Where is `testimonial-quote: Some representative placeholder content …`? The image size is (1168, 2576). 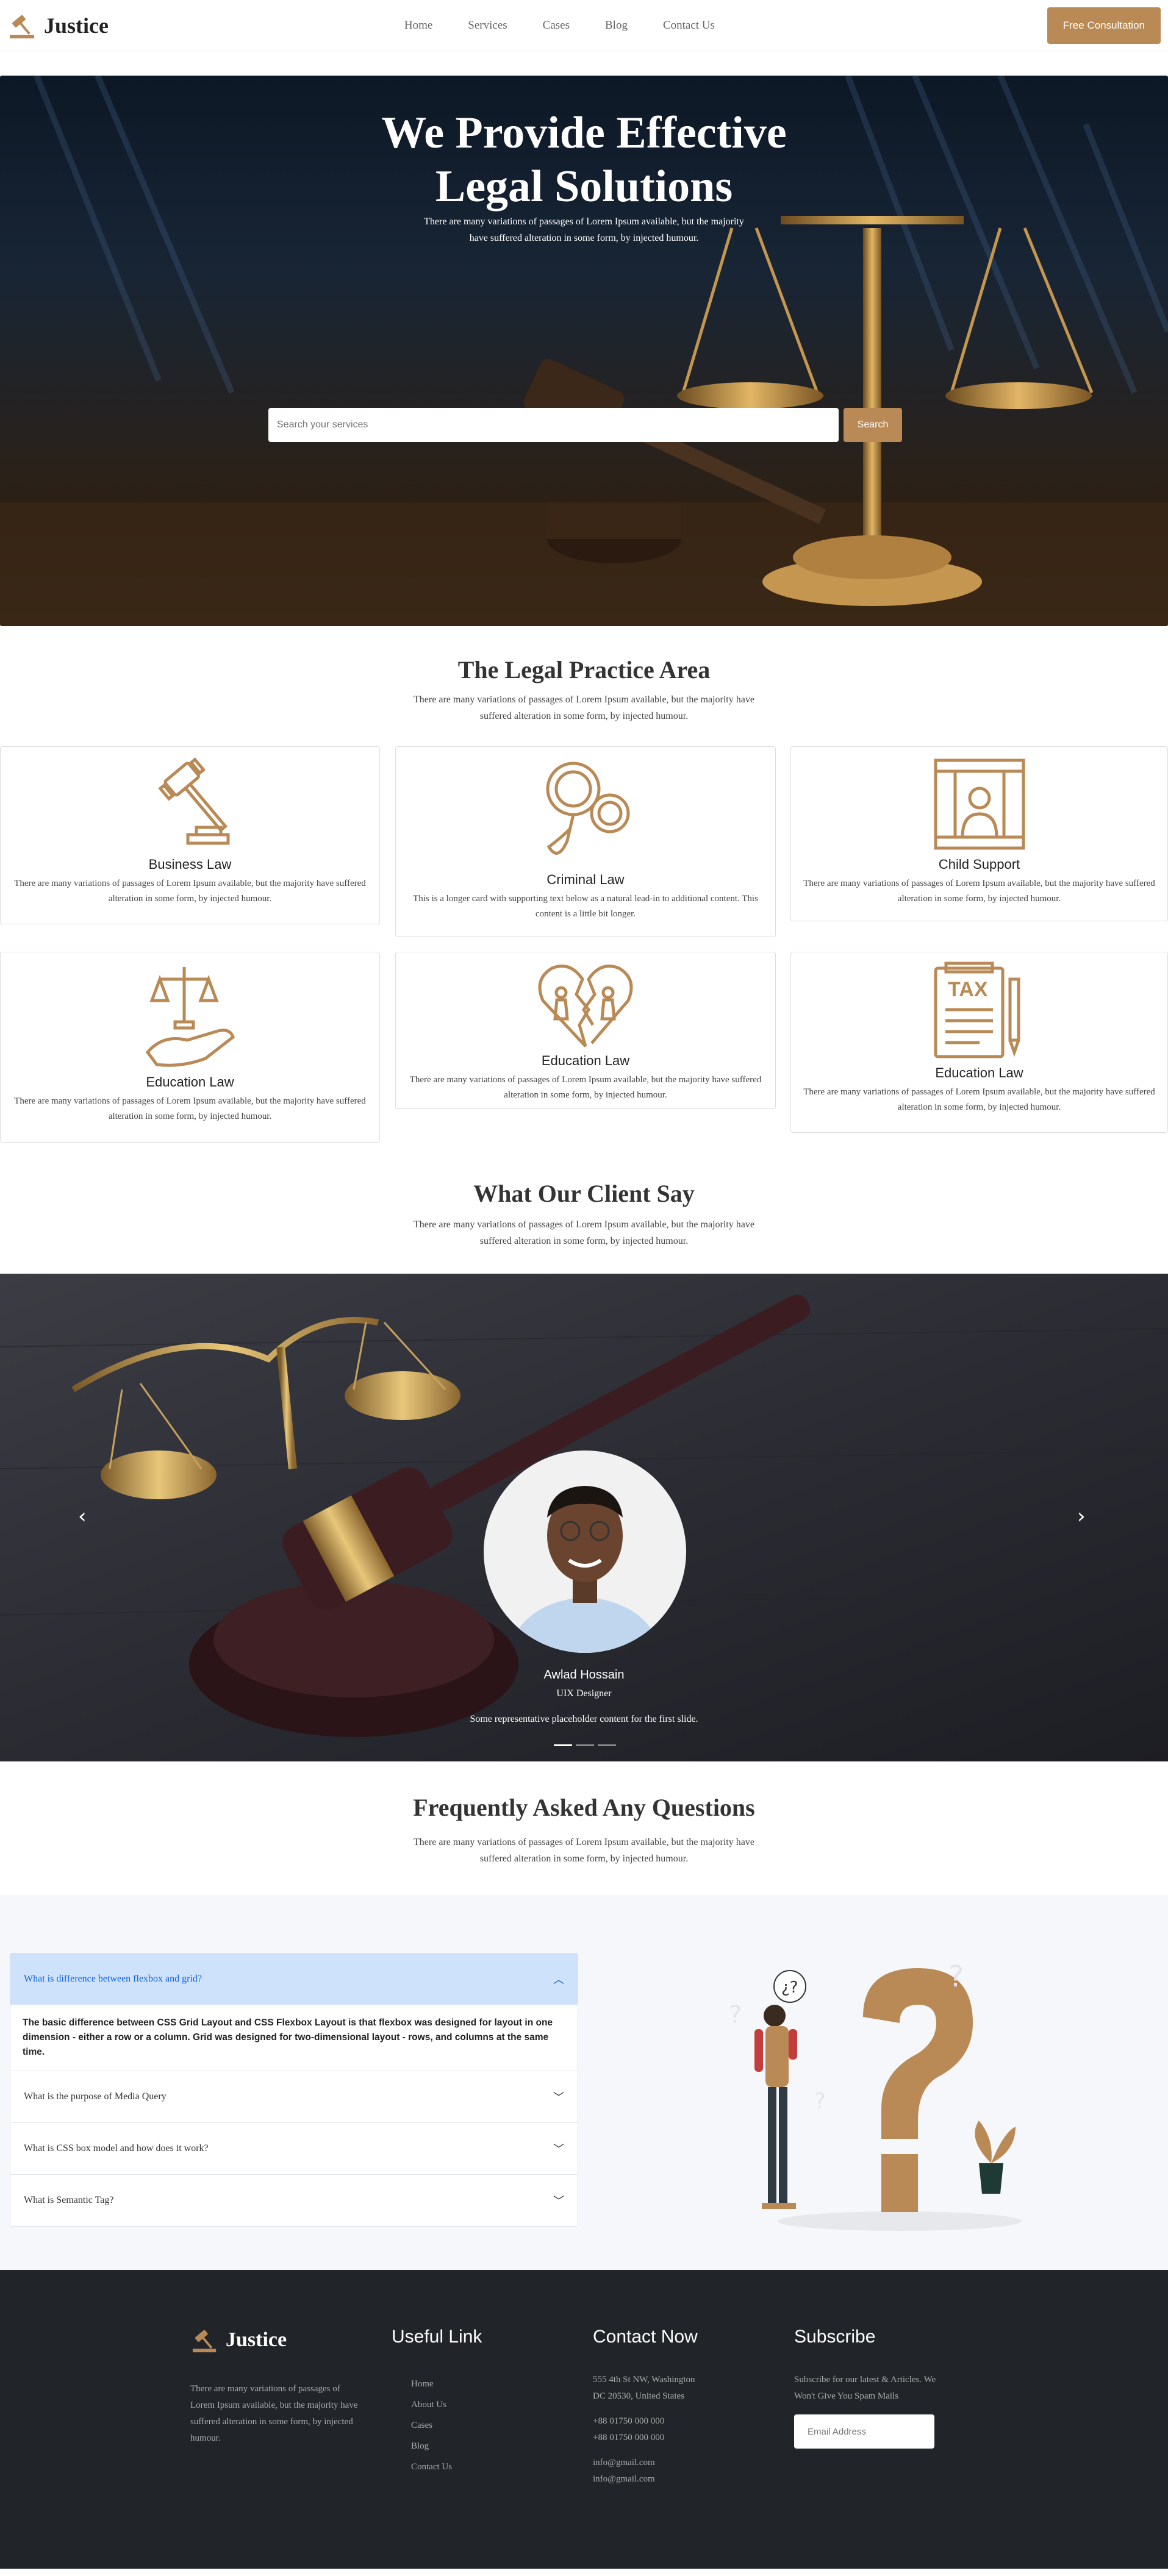
testimonial-quote: Some representative placeholder content … is located at coordinates (584, 1719).